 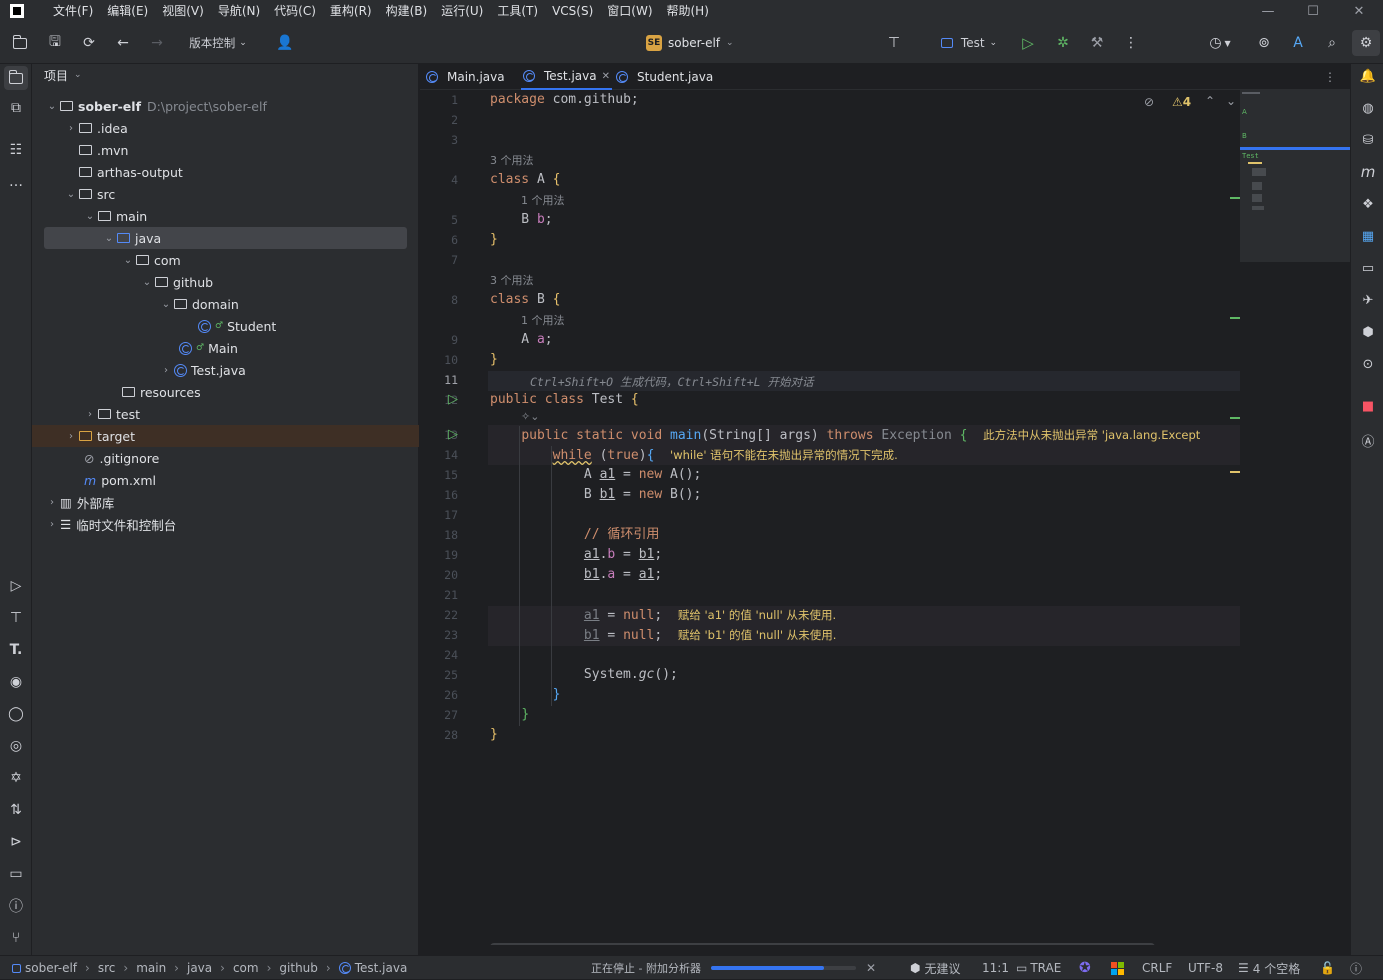 I want to click on caret-position: 11:1, so click(x=995, y=968).